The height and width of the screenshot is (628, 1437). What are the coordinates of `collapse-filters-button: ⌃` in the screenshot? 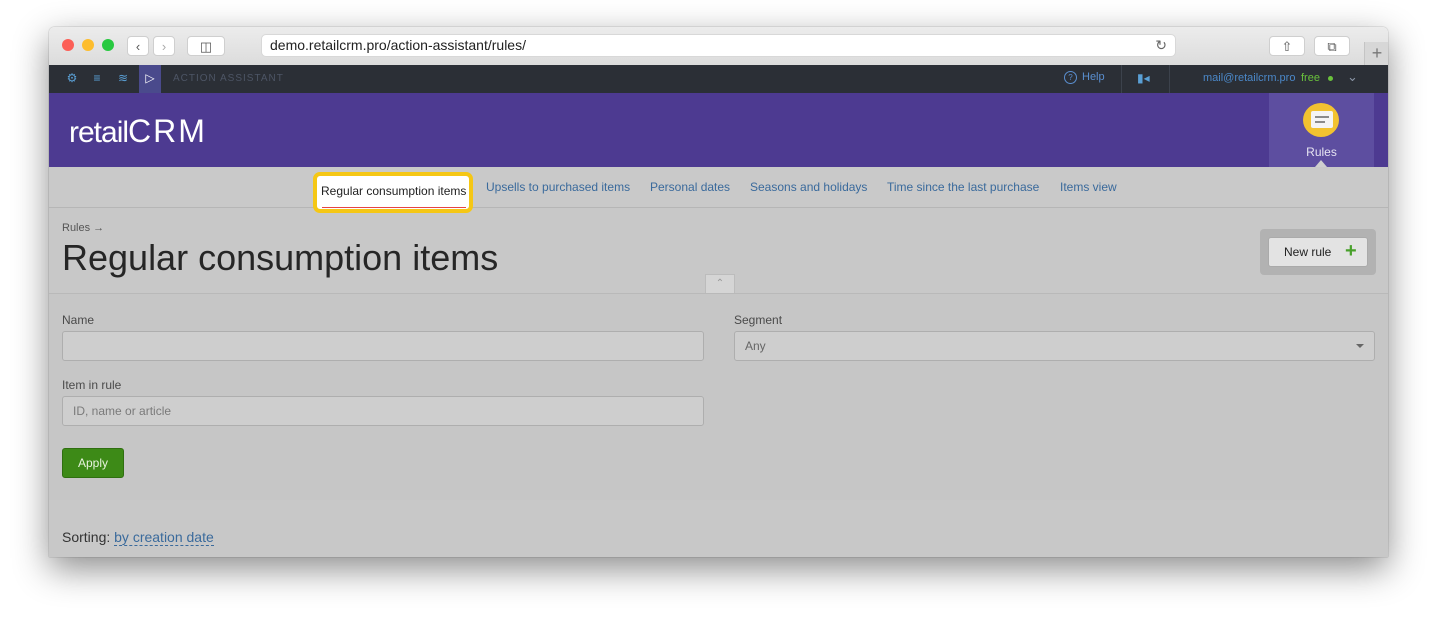 It's located at (720, 284).